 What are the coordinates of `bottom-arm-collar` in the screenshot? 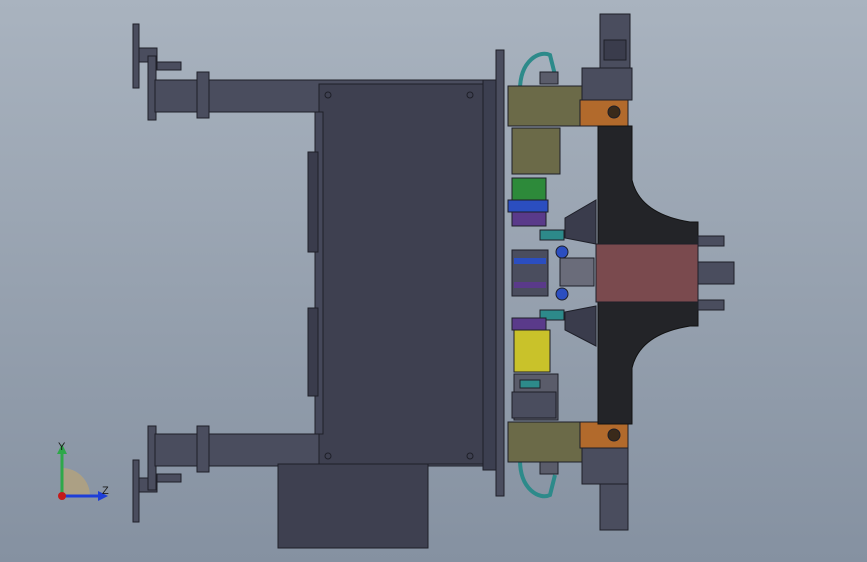 It's located at (203, 449).